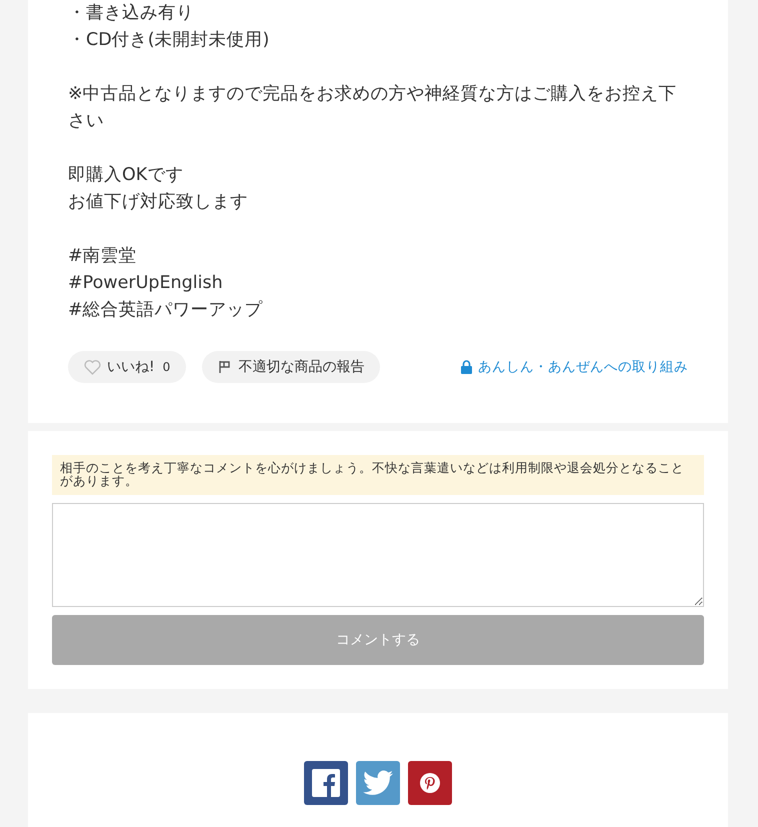 The width and height of the screenshot is (758, 827). Describe the element at coordinates (169, 40) in the screenshot. I see `description-line: ・CD付き(未開封未使用)` at that location.